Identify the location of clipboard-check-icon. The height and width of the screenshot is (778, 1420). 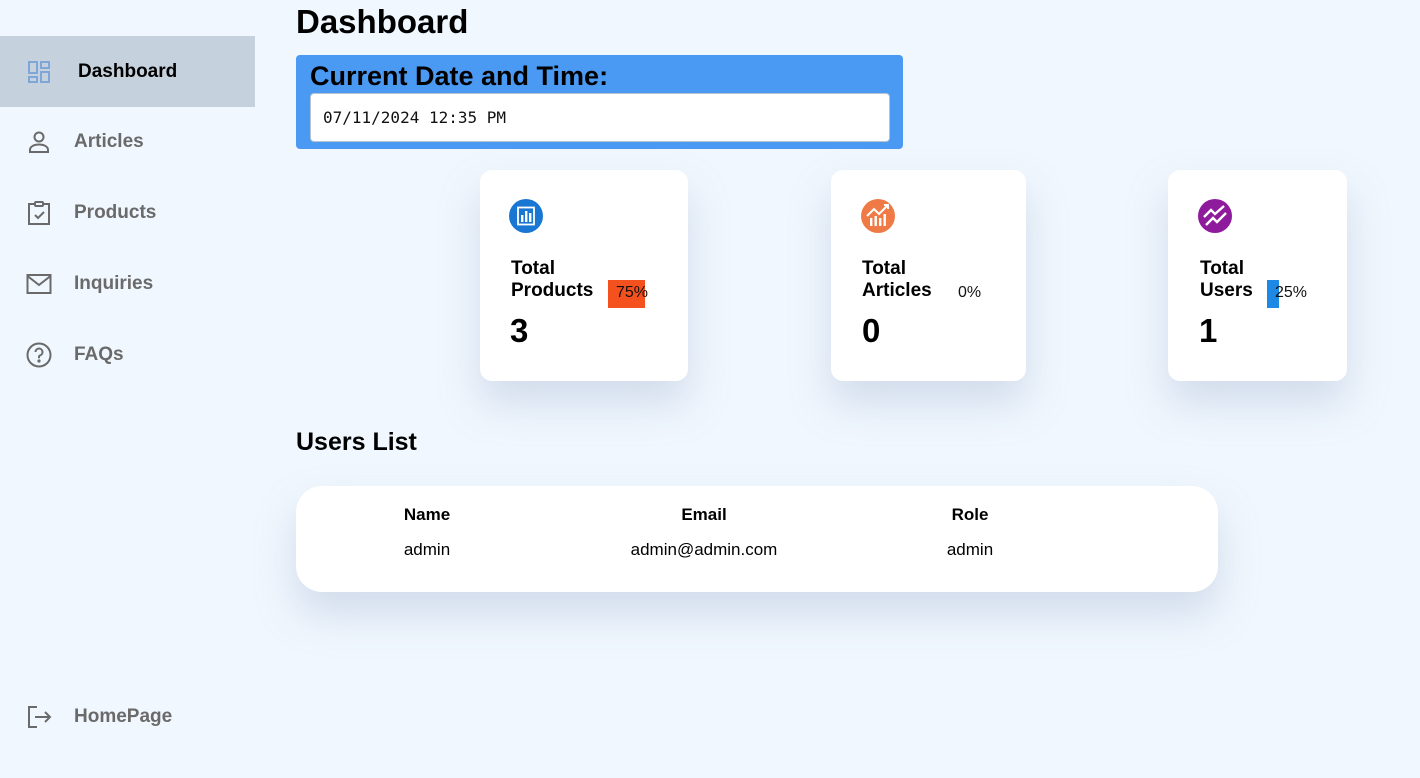
(39, 213).